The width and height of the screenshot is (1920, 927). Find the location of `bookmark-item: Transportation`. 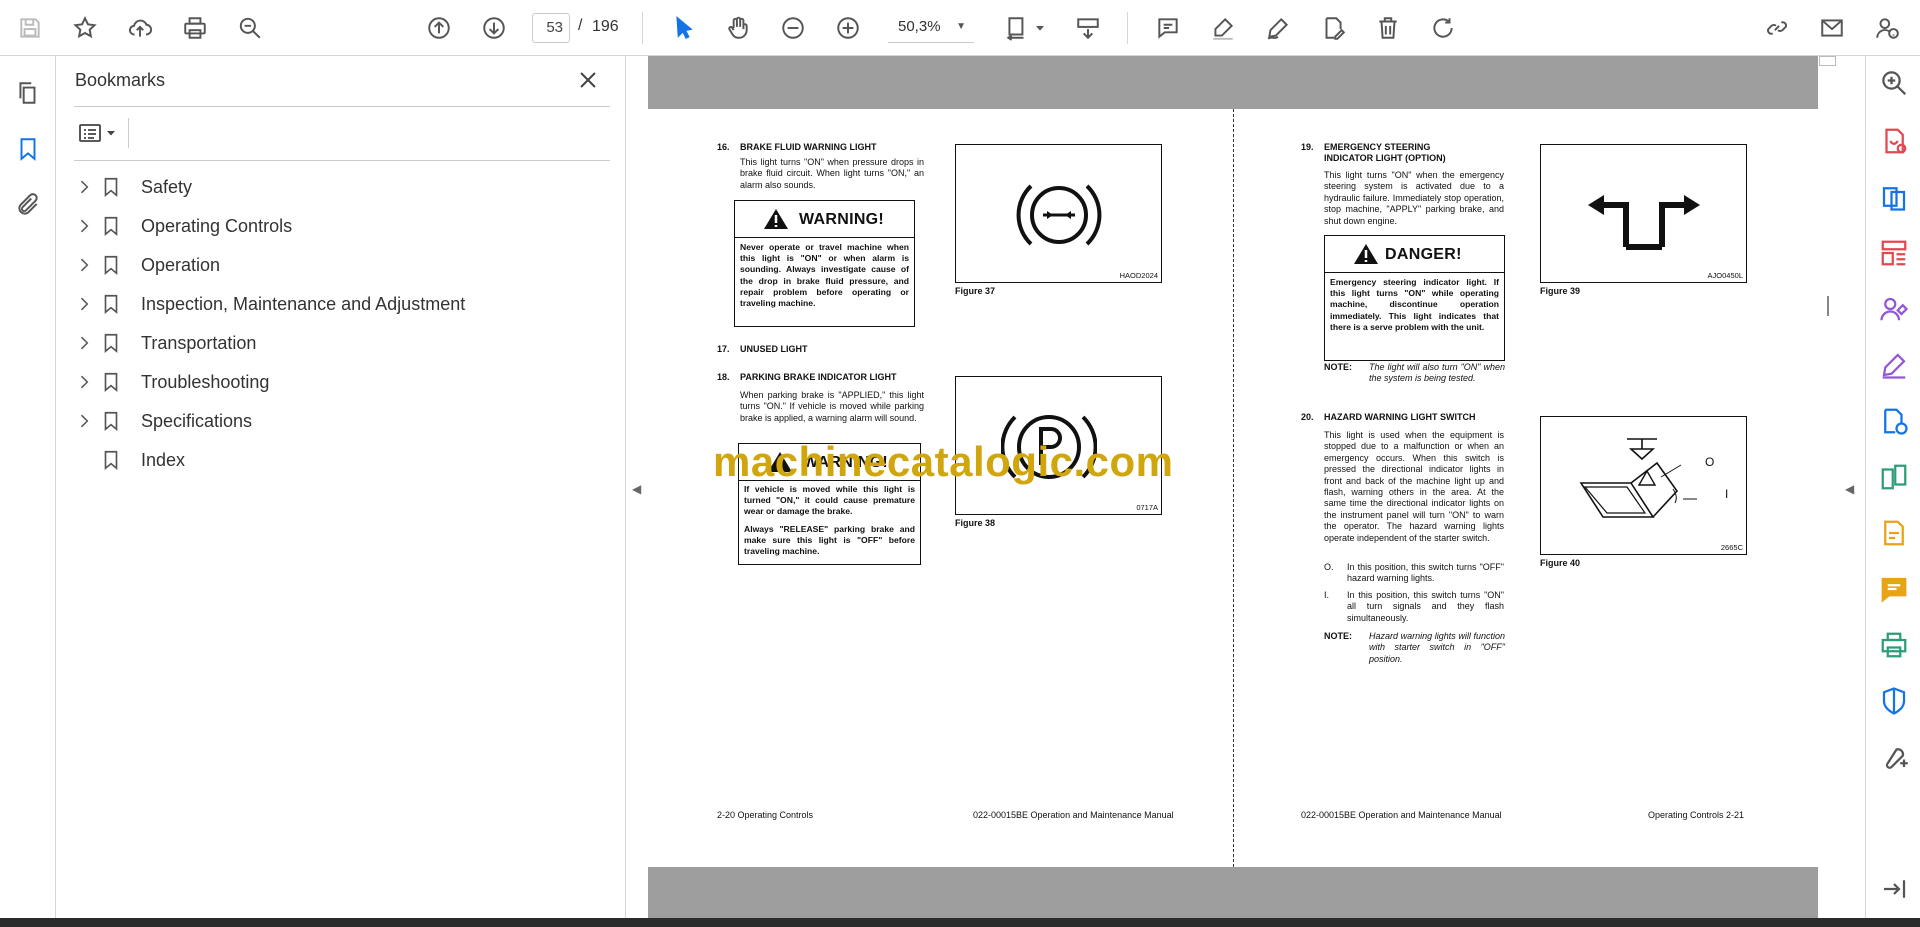

bookmark-item: Transportation is located at coordinates (344, 343).